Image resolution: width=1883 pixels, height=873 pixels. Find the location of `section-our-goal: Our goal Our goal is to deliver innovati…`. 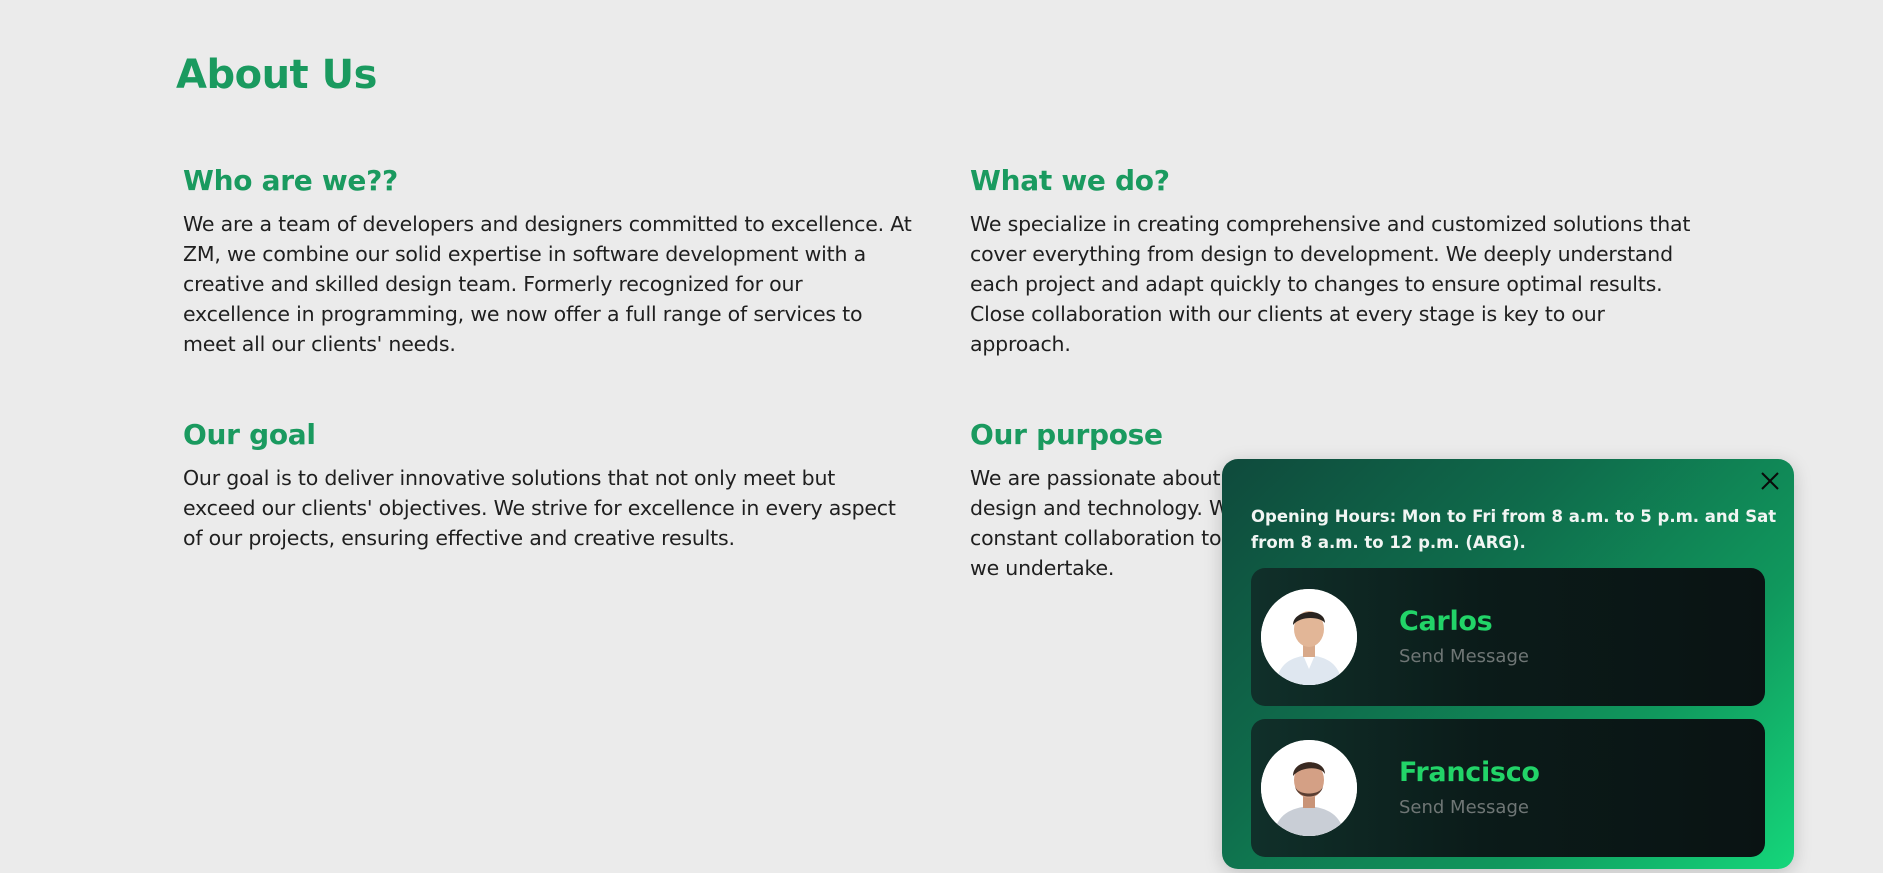

section-our-goal: Our goal Our goal is to deliver innovati… is located at coordinates (548, 485).